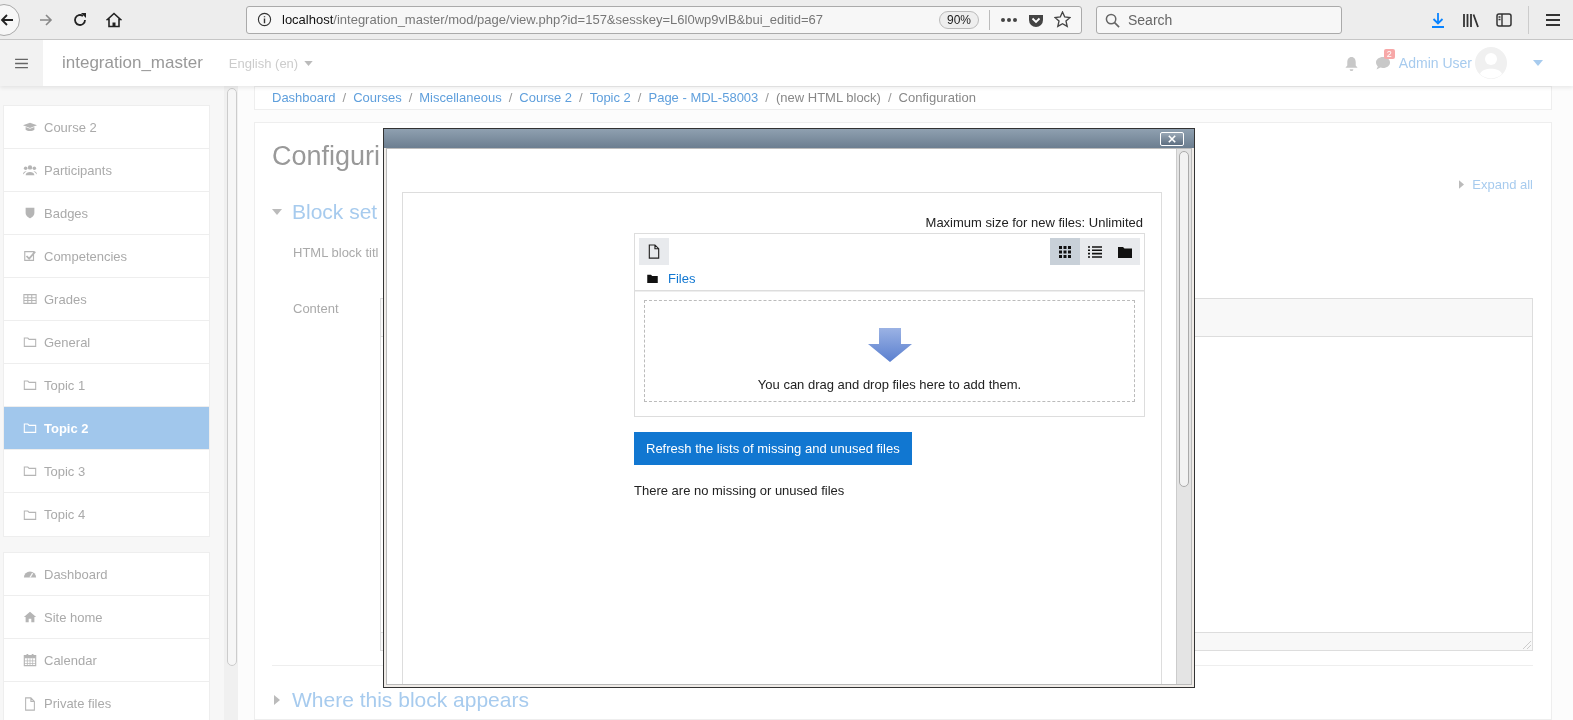 This screenshot has width=1573, height=720. What do you see at coordinates (1034, 222) in the screenshot?
I see `max-size-note: Maximum size for new files: Unlimited` at bounding box center [1034, 222].